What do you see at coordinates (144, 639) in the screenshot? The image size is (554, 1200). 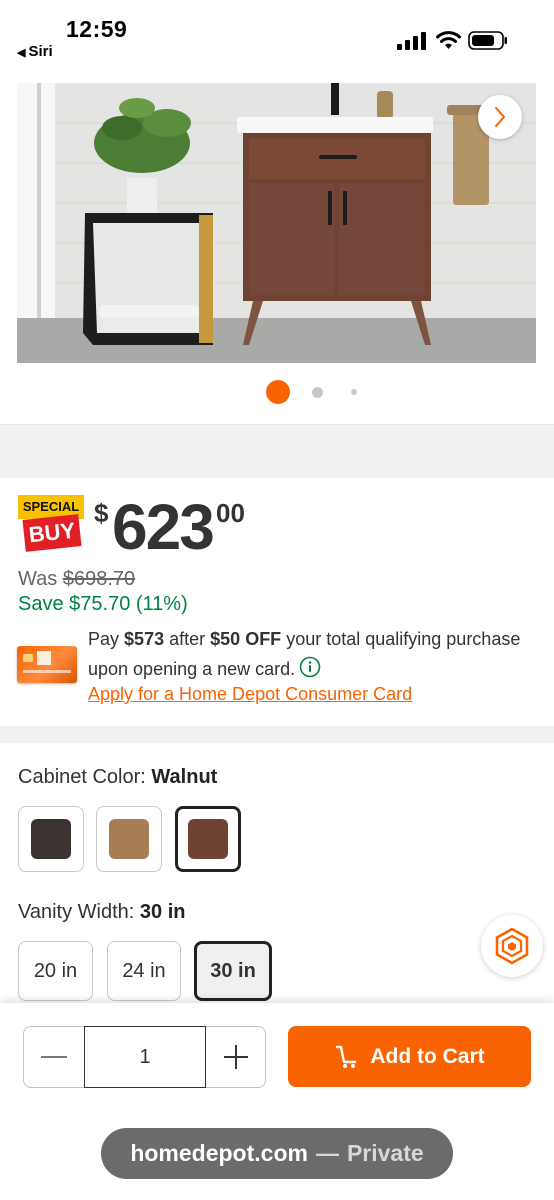 I see `offer-pay-amount: $573` at bounding box center [144, 639].